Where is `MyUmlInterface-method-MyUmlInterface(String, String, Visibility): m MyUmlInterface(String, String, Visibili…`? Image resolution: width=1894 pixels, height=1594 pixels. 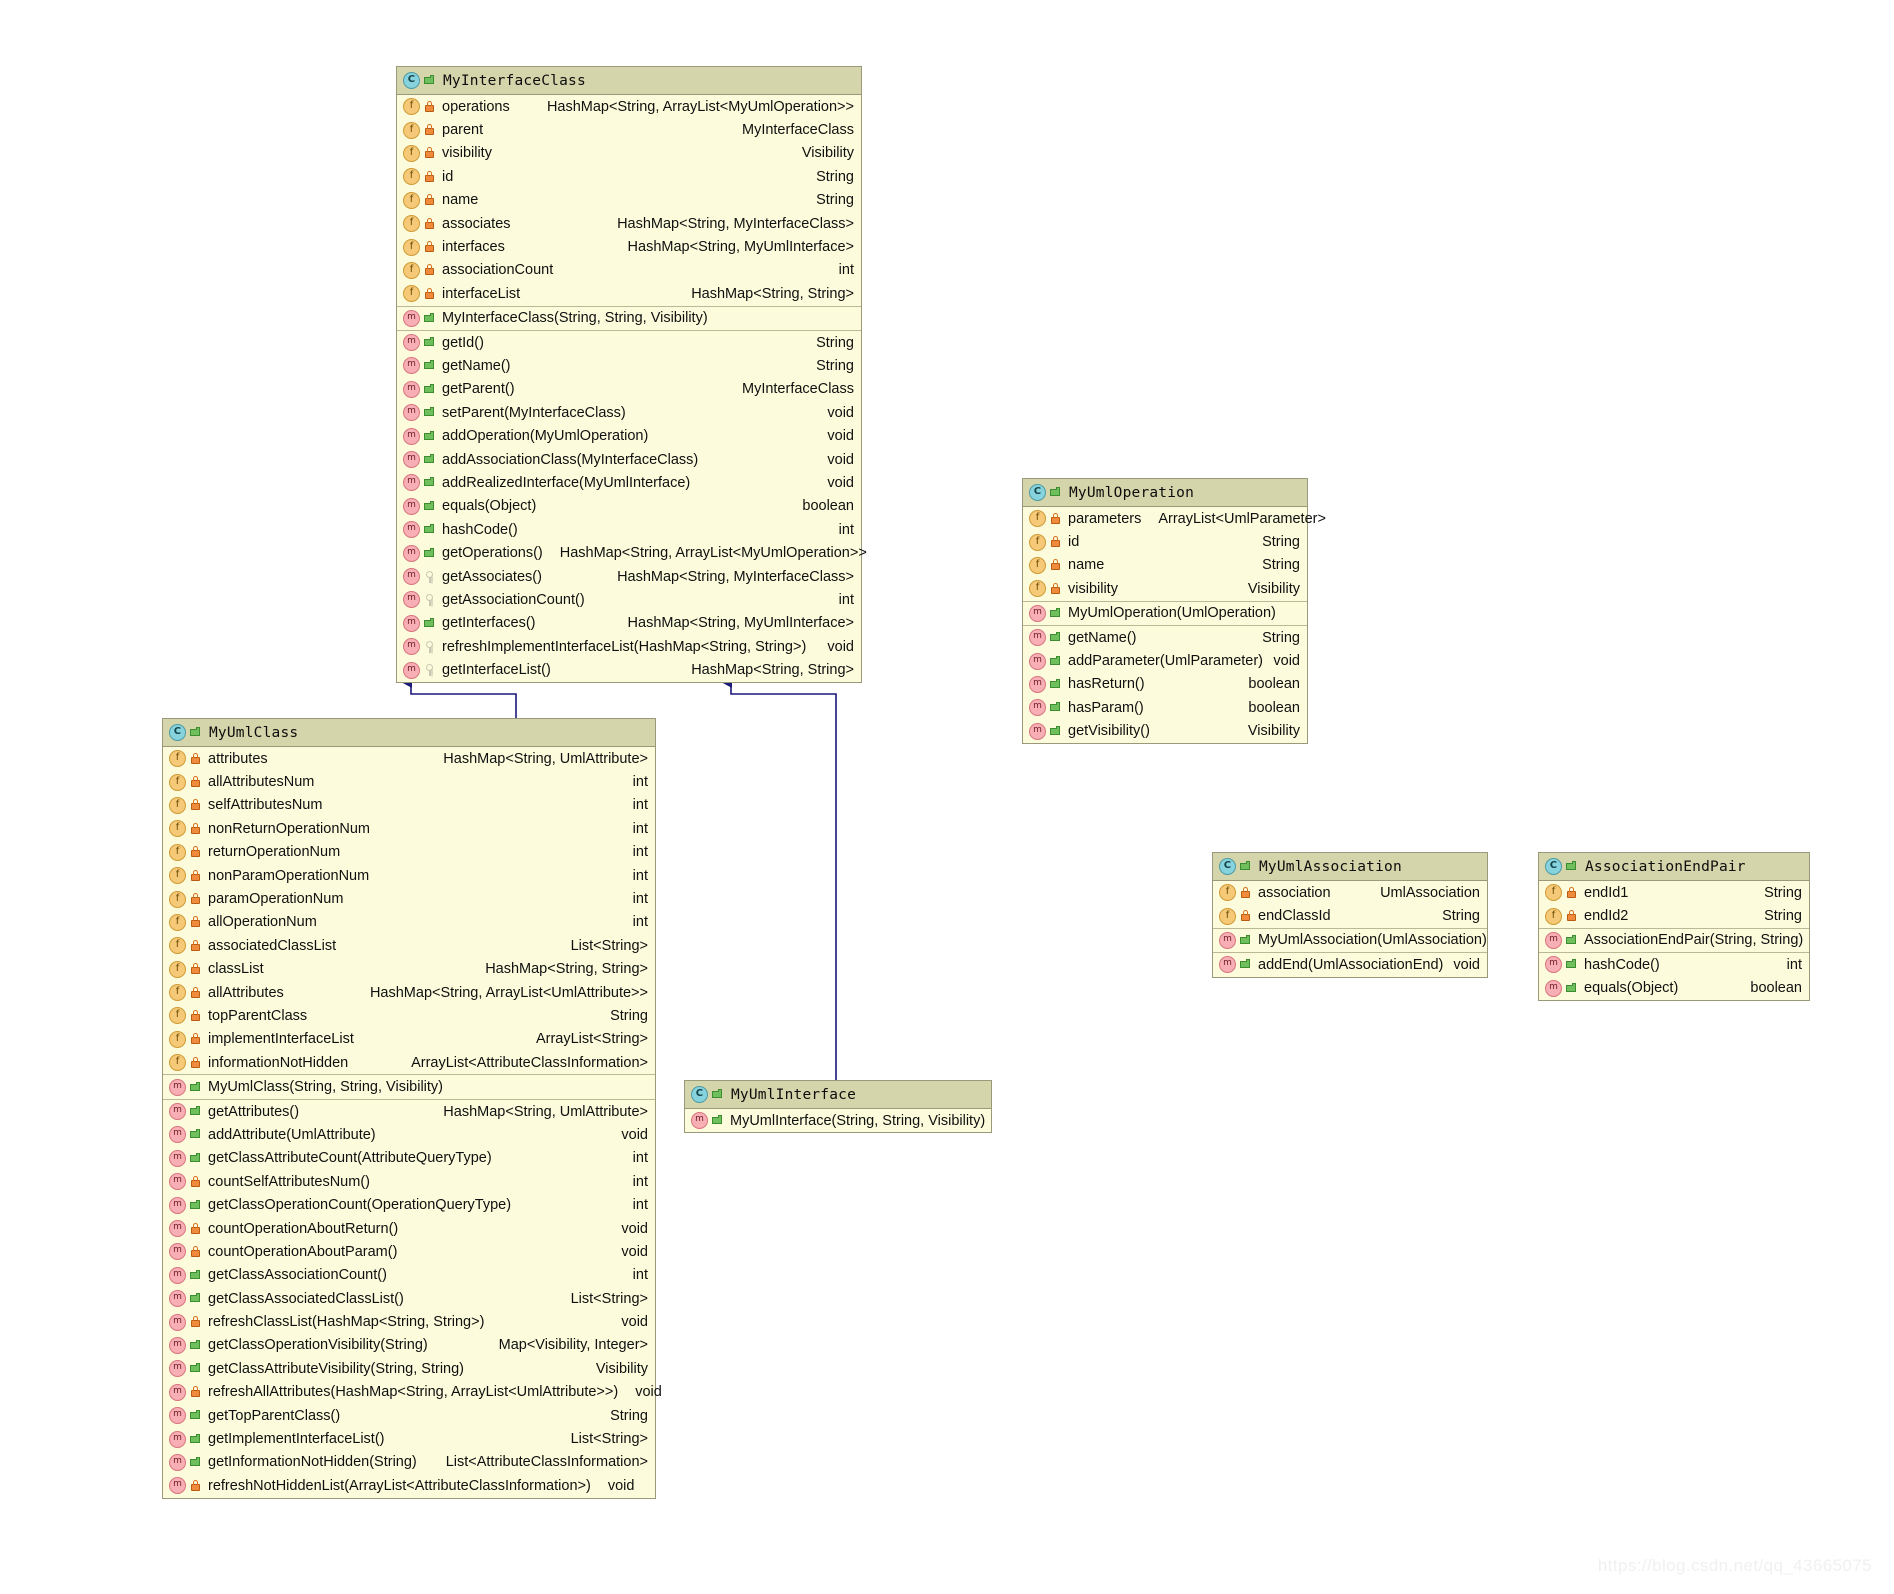 MyUmlInterface-method-MyUmlInterface(String, String, Visibility): m MyUmlInterface(String, String, Visibili… is located at coordinates (838, 1120).